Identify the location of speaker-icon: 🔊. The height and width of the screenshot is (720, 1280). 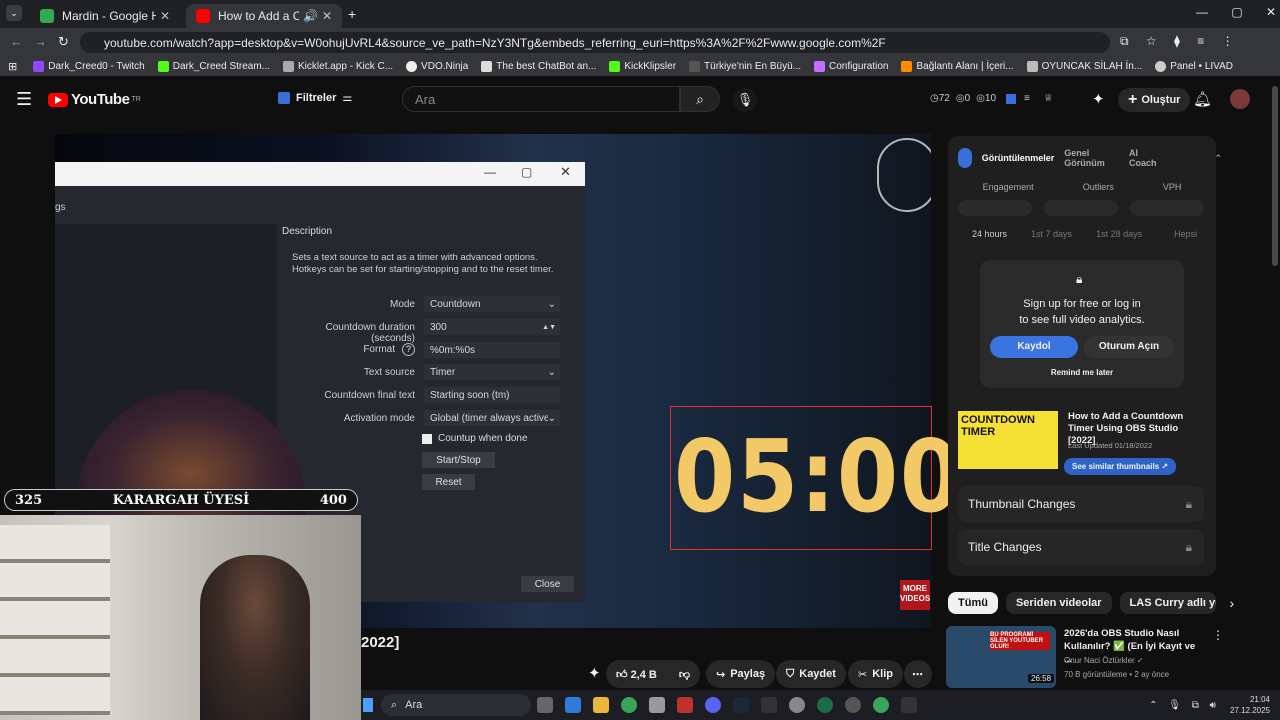
(310, 16).